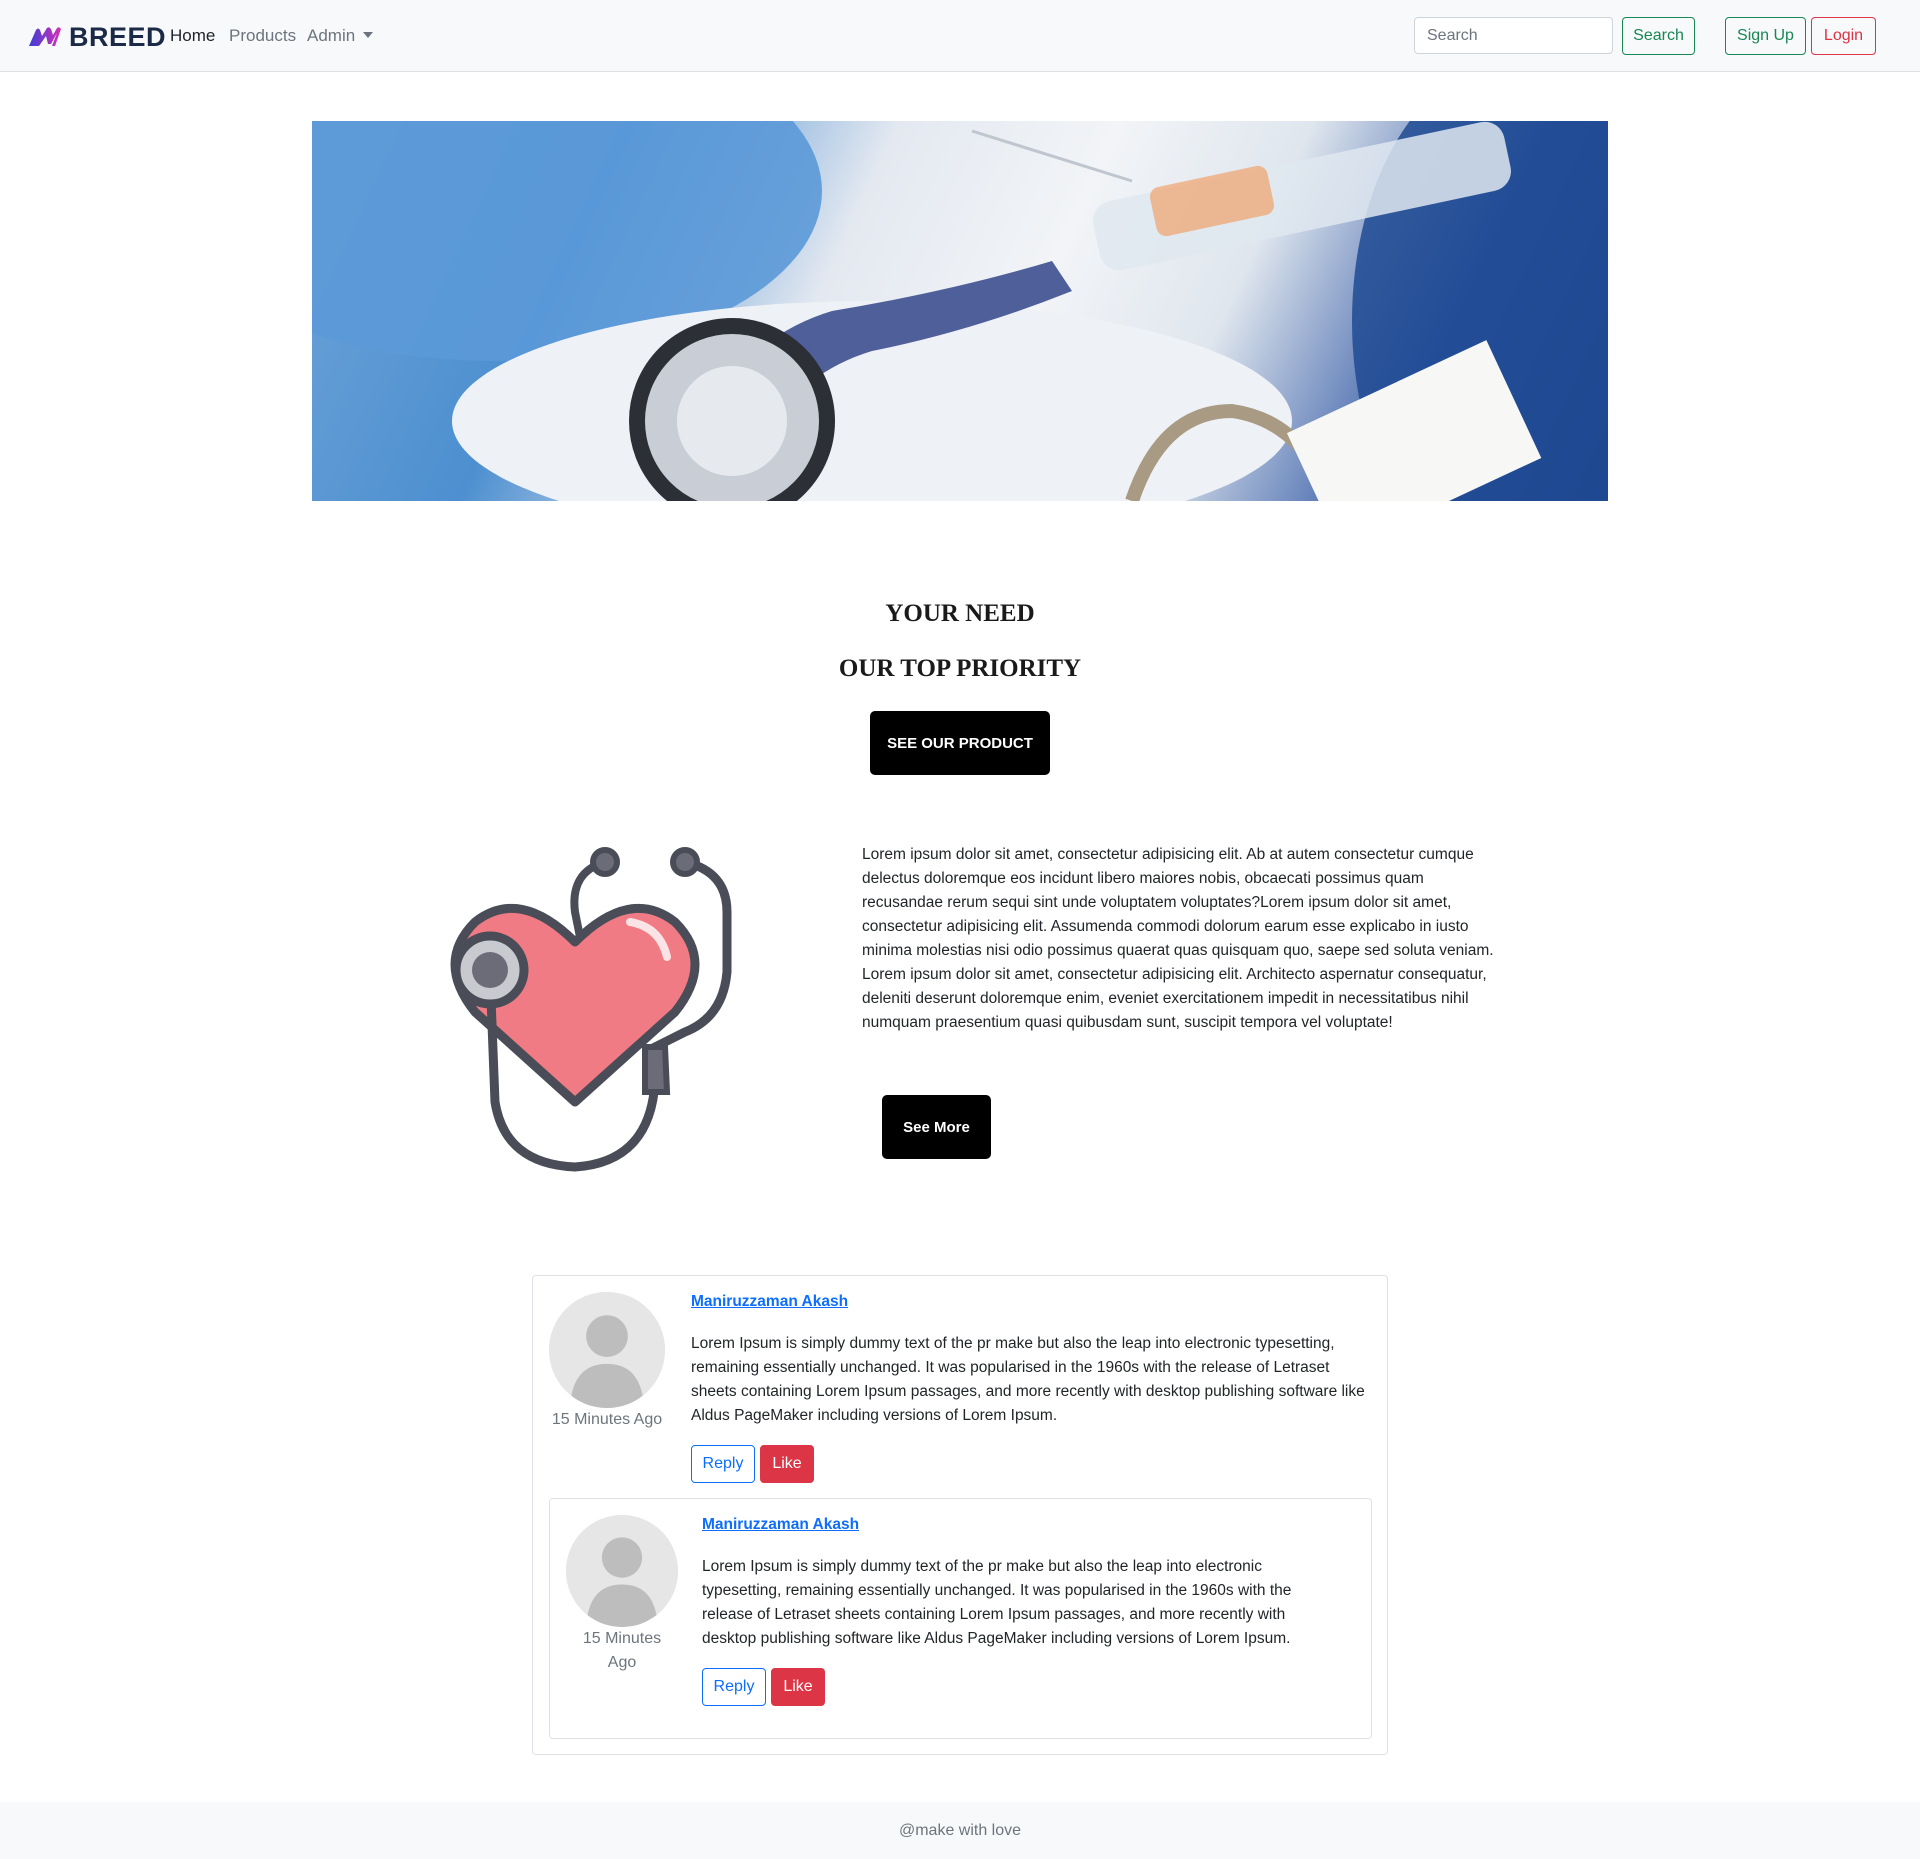 The image size is (1920, 1859). What do you see at coordinates (331, 35) in the screenshot?
I see `nav-admin-label: Admin` at bounding box center [331, 35].